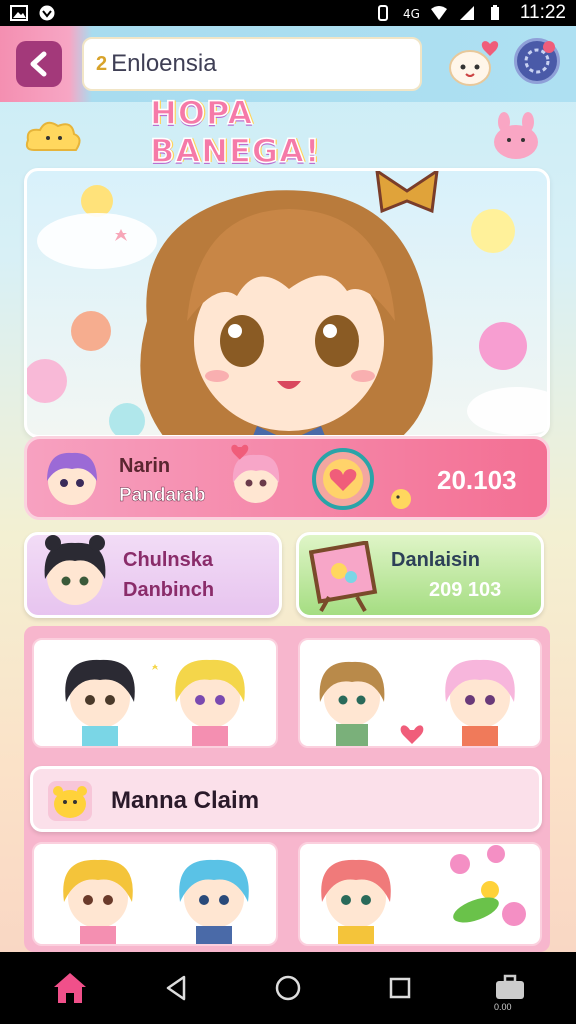 This screenshot has height=1024, width=576. I want to click on chibi-with-flowers-illustration, so click(423, 894).